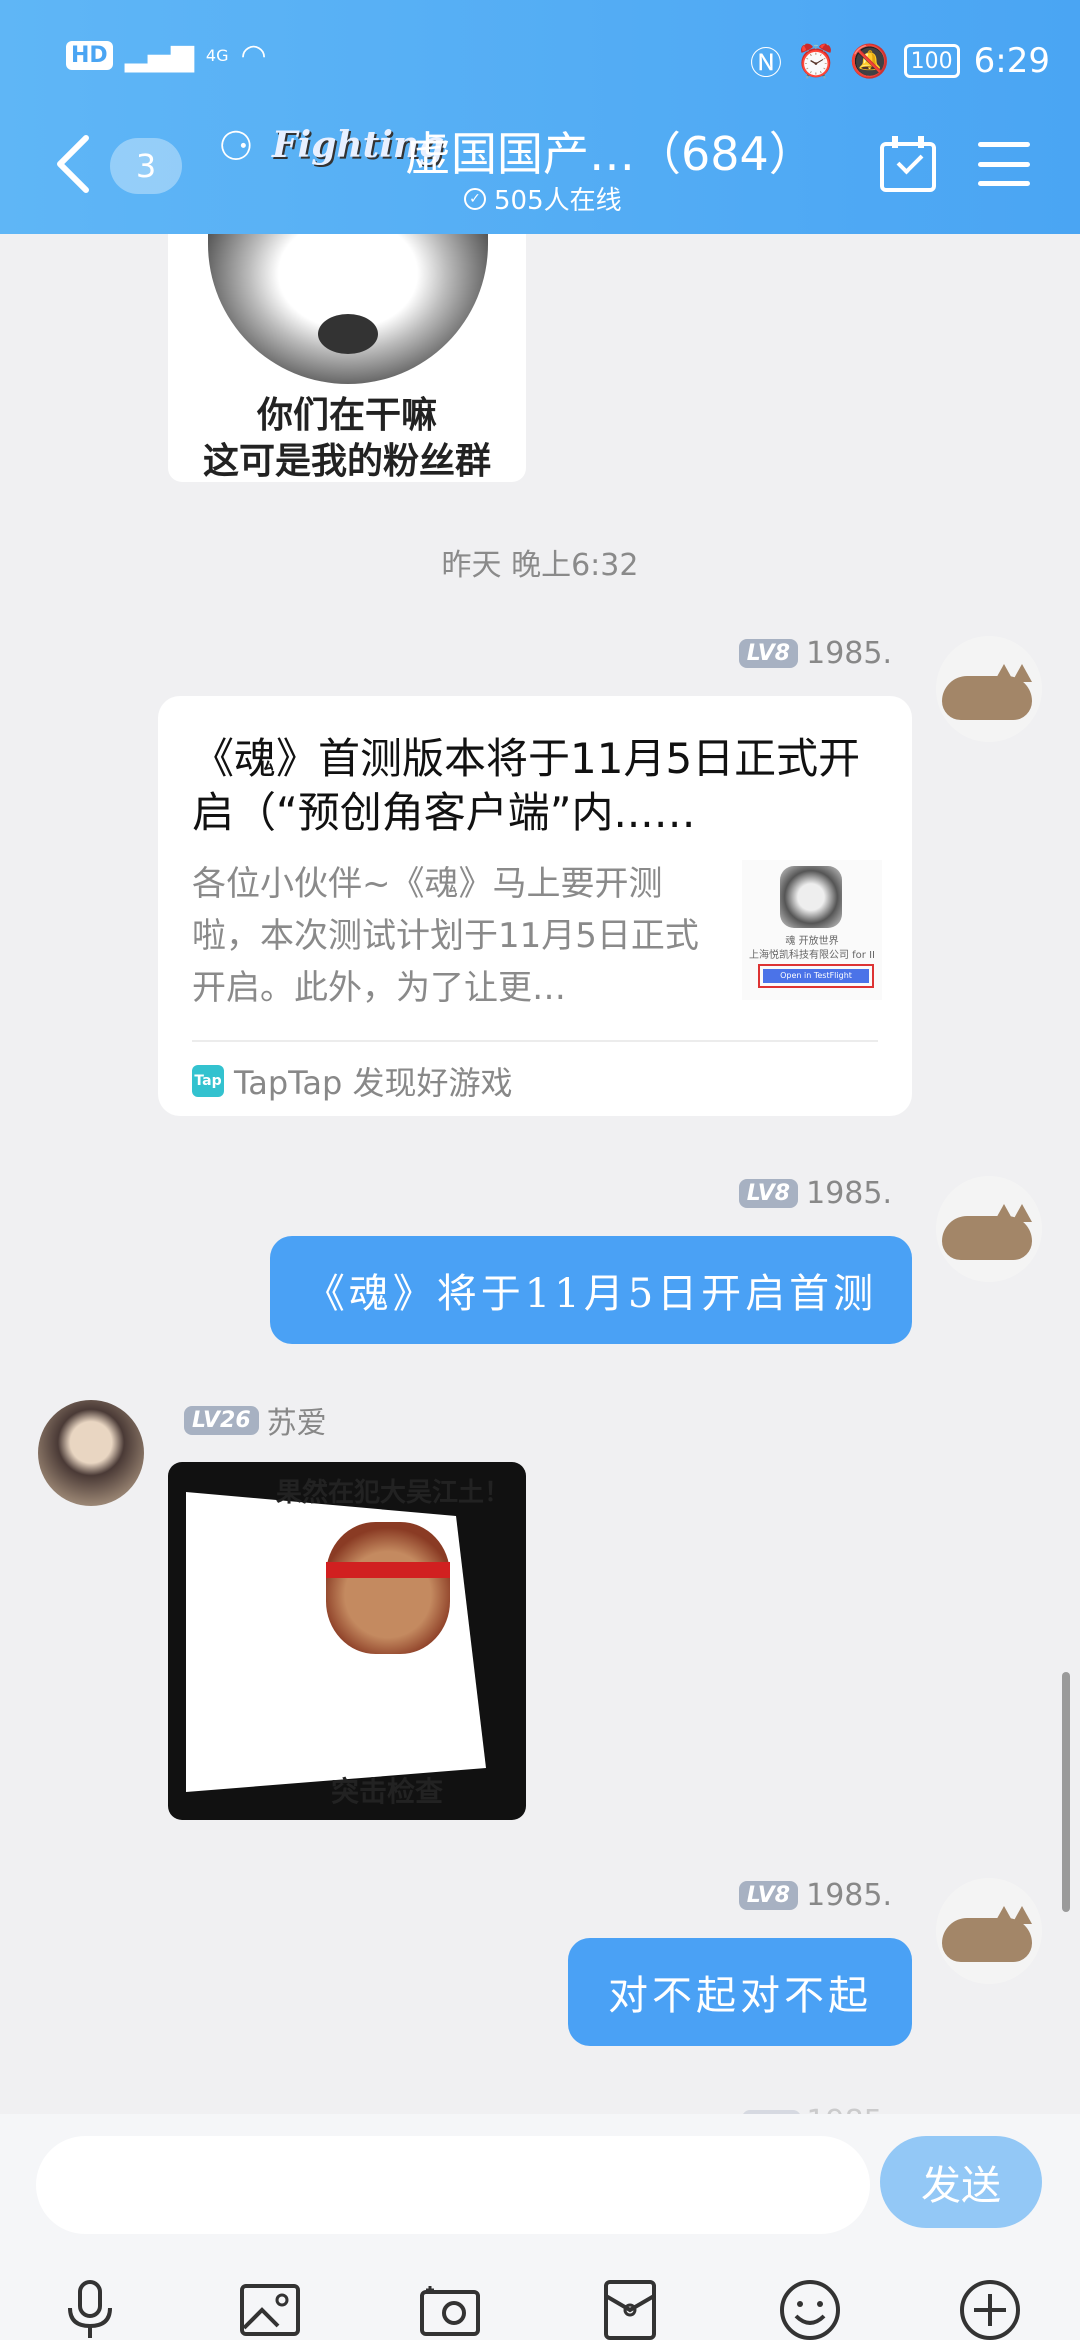 This screenshot has height=2340, width=1080. I want to click on nfc-icon: Ⓝ, so click(765, 63).